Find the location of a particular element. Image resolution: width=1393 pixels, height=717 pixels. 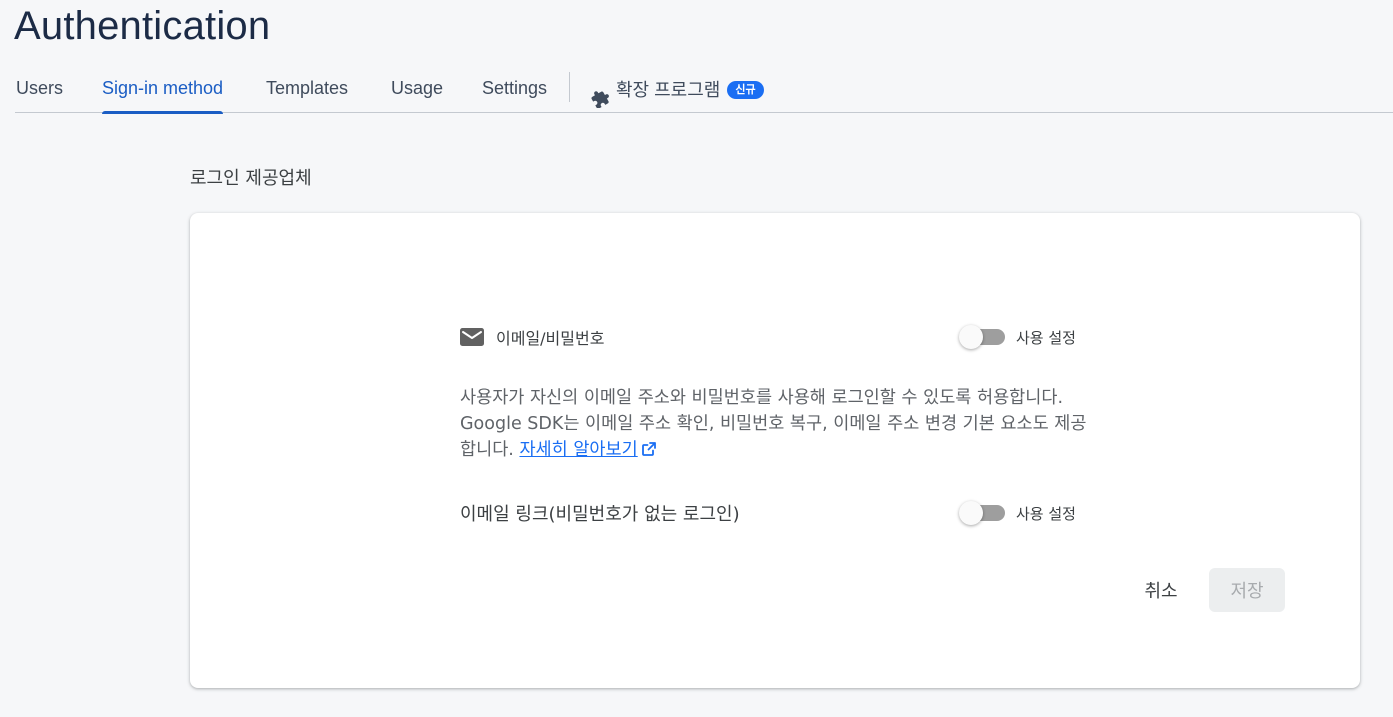

email-link-label: 이메일 링크(비밀번호가 없는 로그인) is located at coordinates (600, 514).